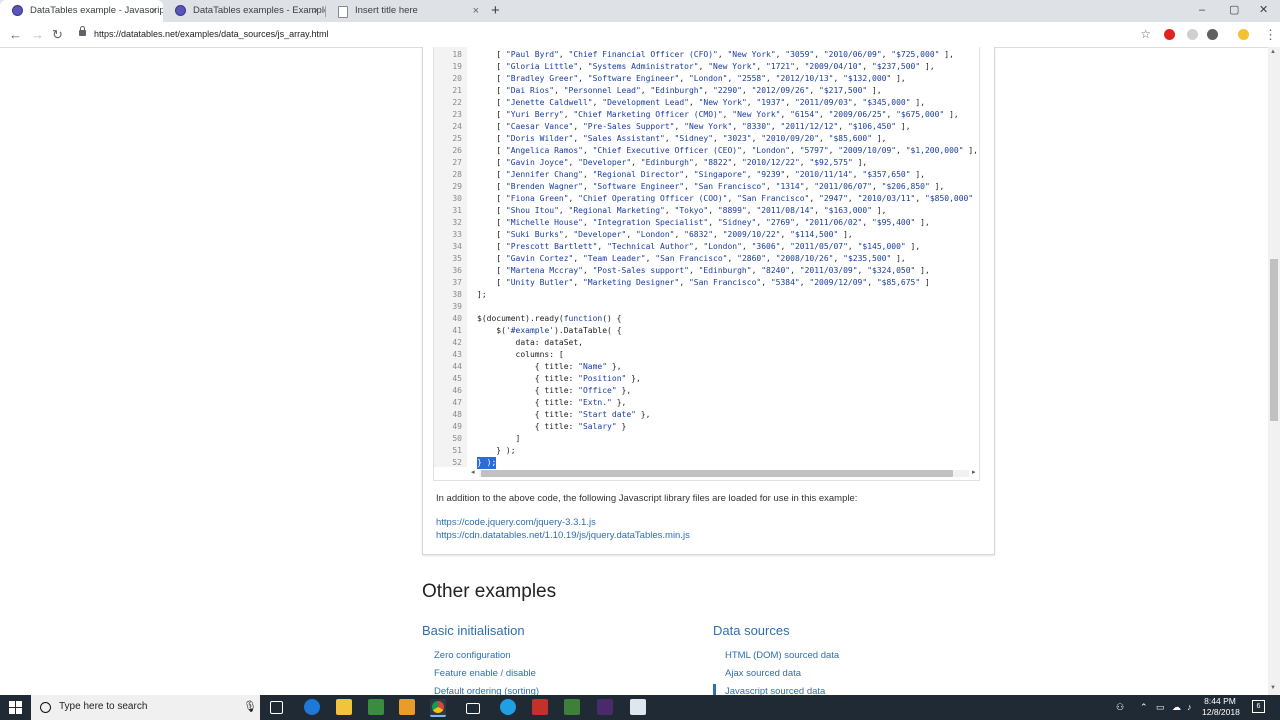 This screenshot has width=1280, height=720. I want to click on code-text: $('#example').DataTable( {, so click(549, 331).